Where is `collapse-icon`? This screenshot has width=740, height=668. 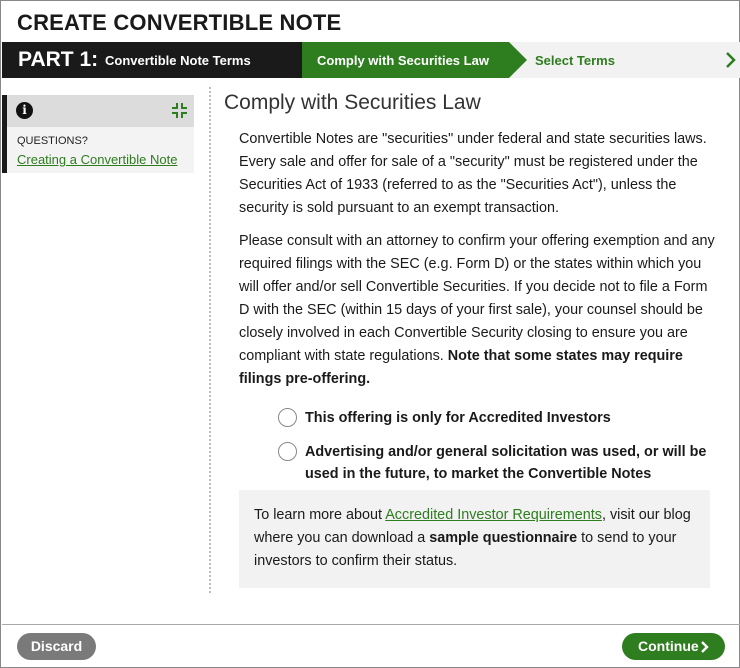 collapse-icon is located at coordinates (179, 110).